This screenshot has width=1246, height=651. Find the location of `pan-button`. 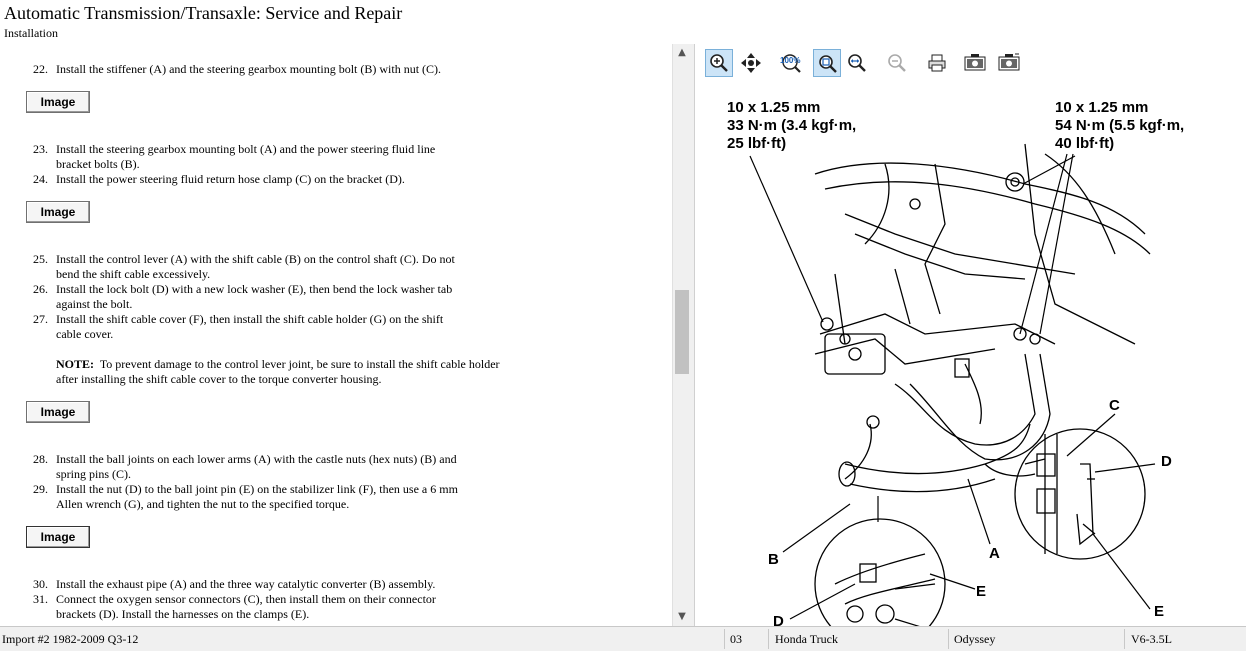

pan-button is located at coordinates (751, 63).